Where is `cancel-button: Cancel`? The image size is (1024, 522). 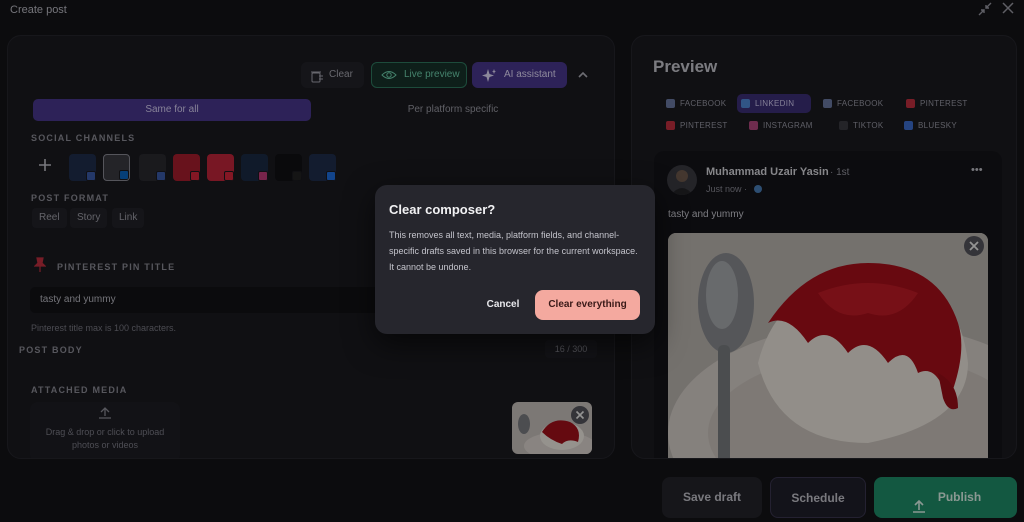 cancel-button: Cancel is located at coordinates (503, 305).